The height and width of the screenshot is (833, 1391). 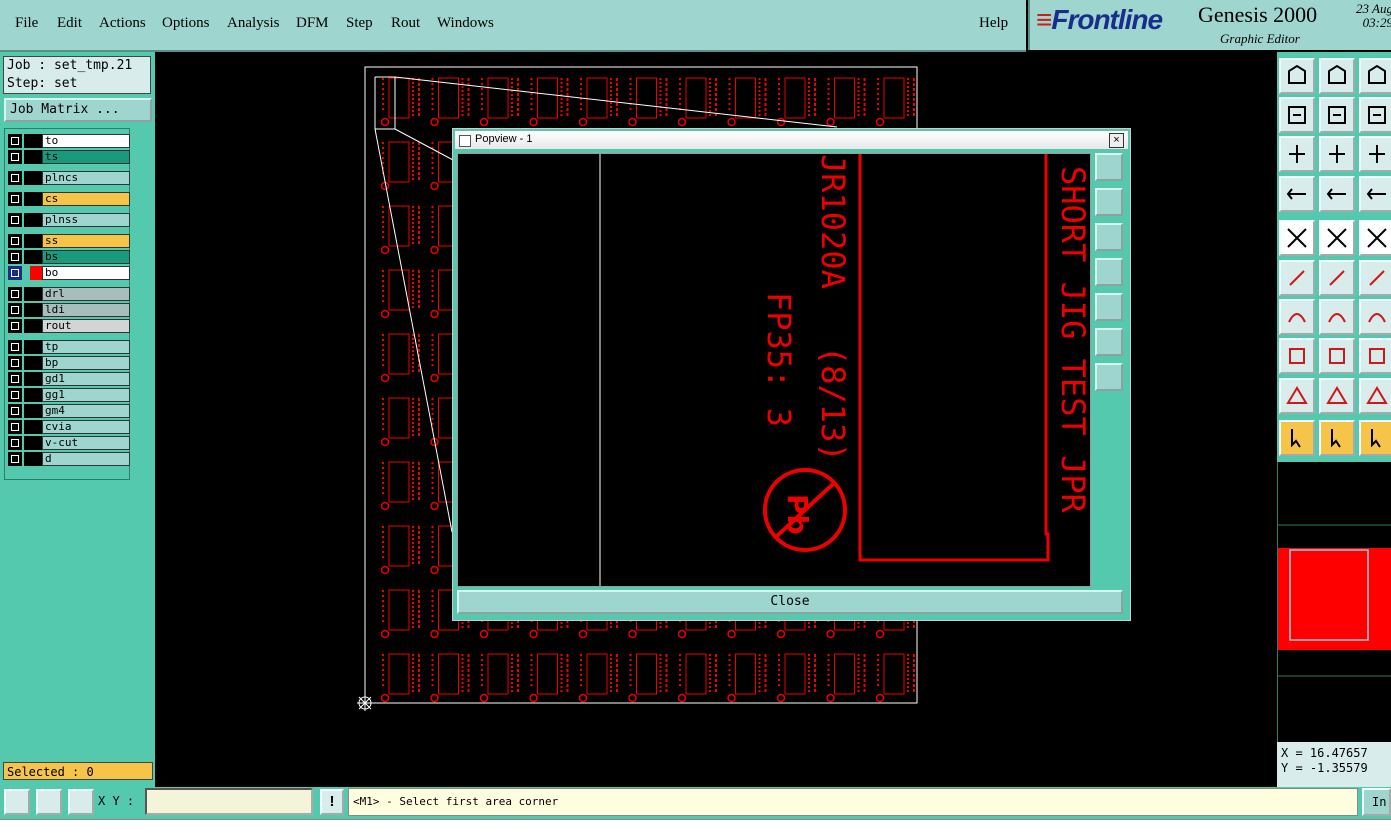 I want to click on popview-zoom-in-button, so click(x=1109, y=342).